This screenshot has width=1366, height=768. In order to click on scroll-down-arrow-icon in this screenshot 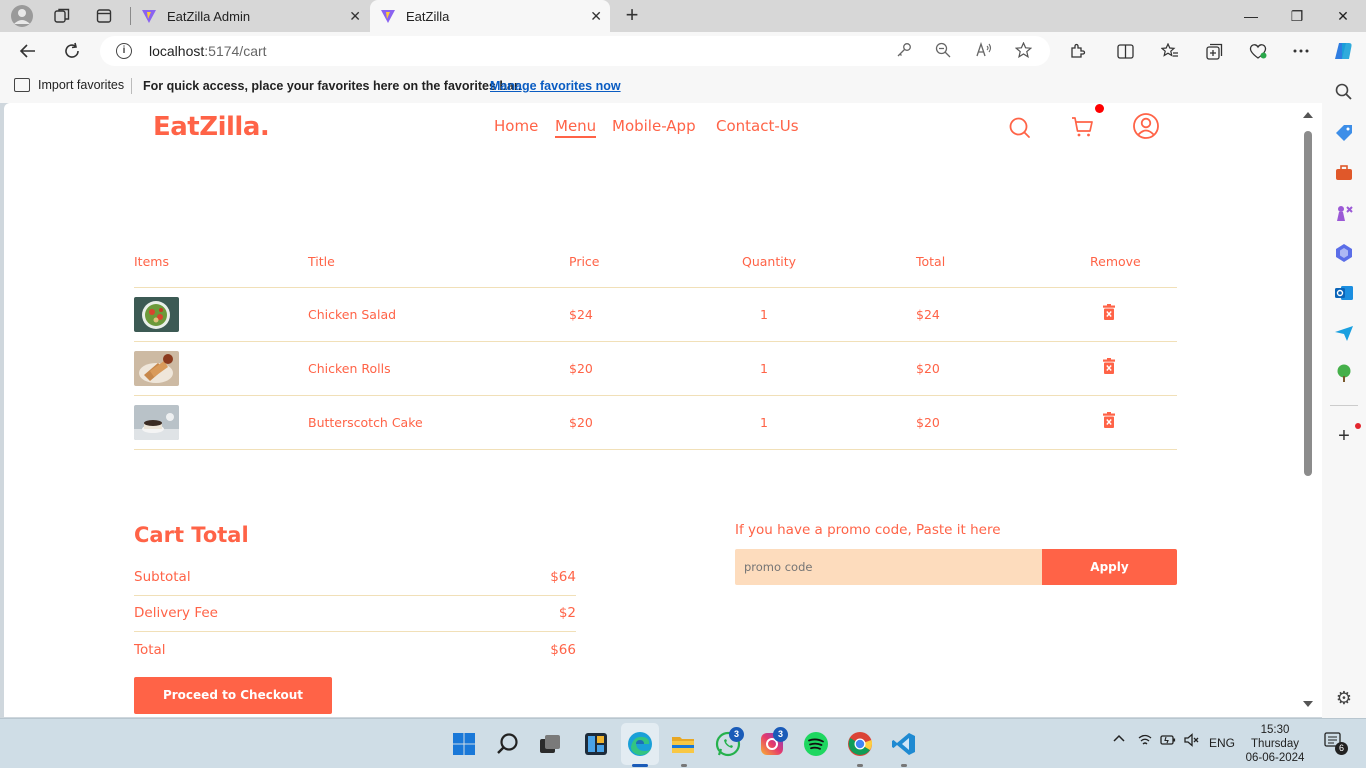, I will do `click(1308, 704)`.